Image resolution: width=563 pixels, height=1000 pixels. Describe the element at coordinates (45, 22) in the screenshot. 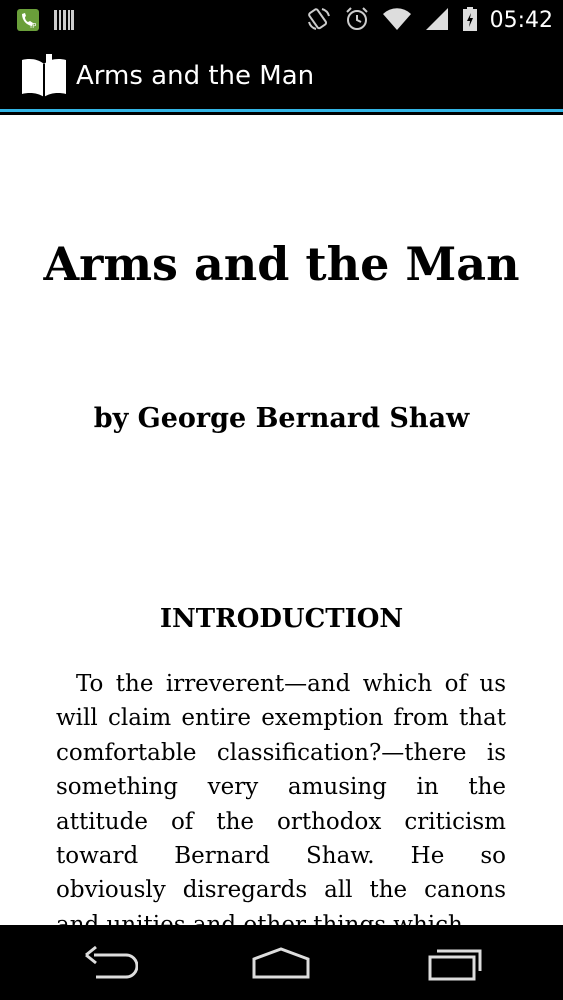

I see `status-left-icons: IP` at that location.